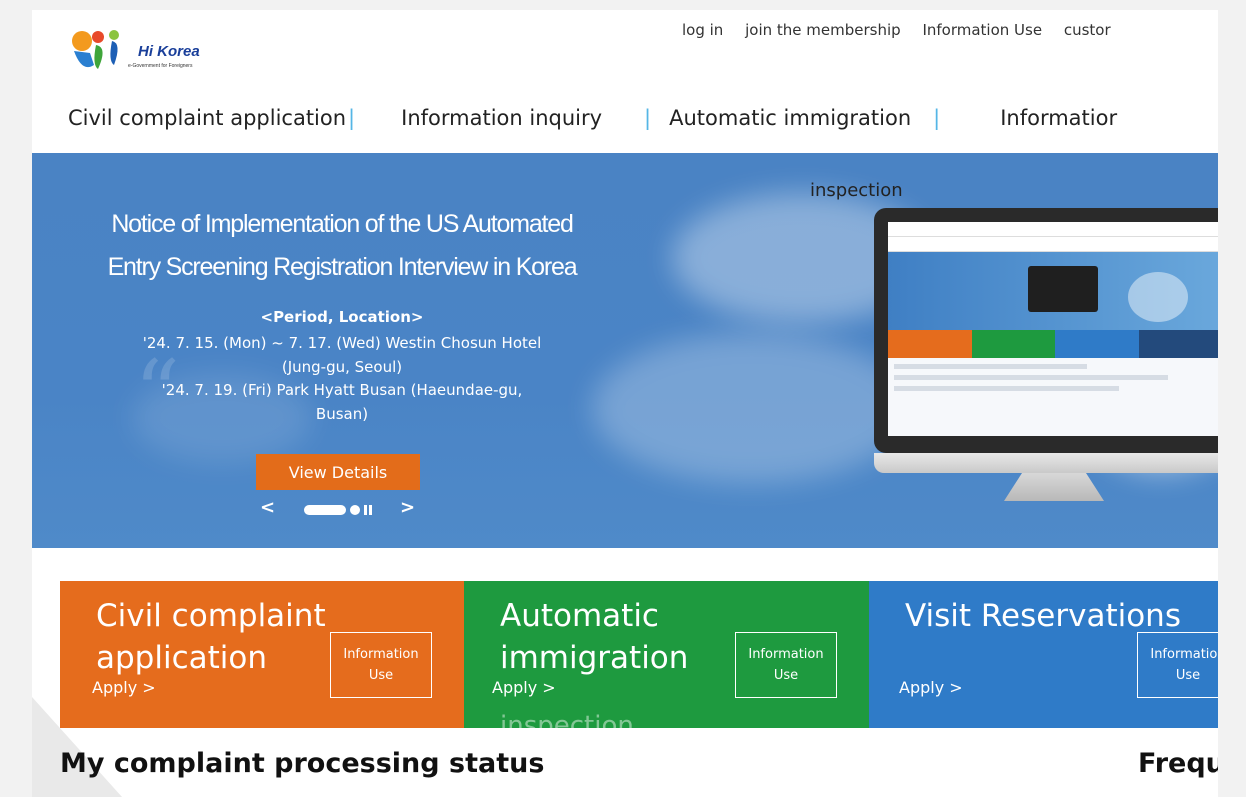 This screenshot has width=1246, height=797. Describe the element at coordinates (1054, 487) in the screenshot. I see `monitor-stand` at that location.